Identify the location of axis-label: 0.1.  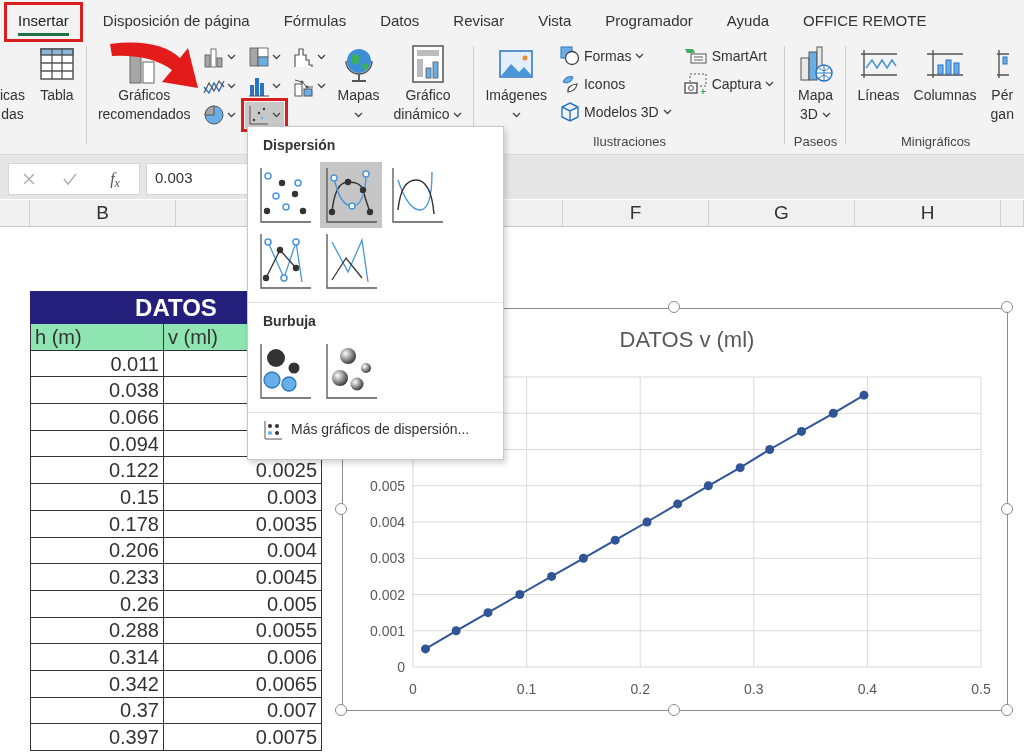
(526, 689).